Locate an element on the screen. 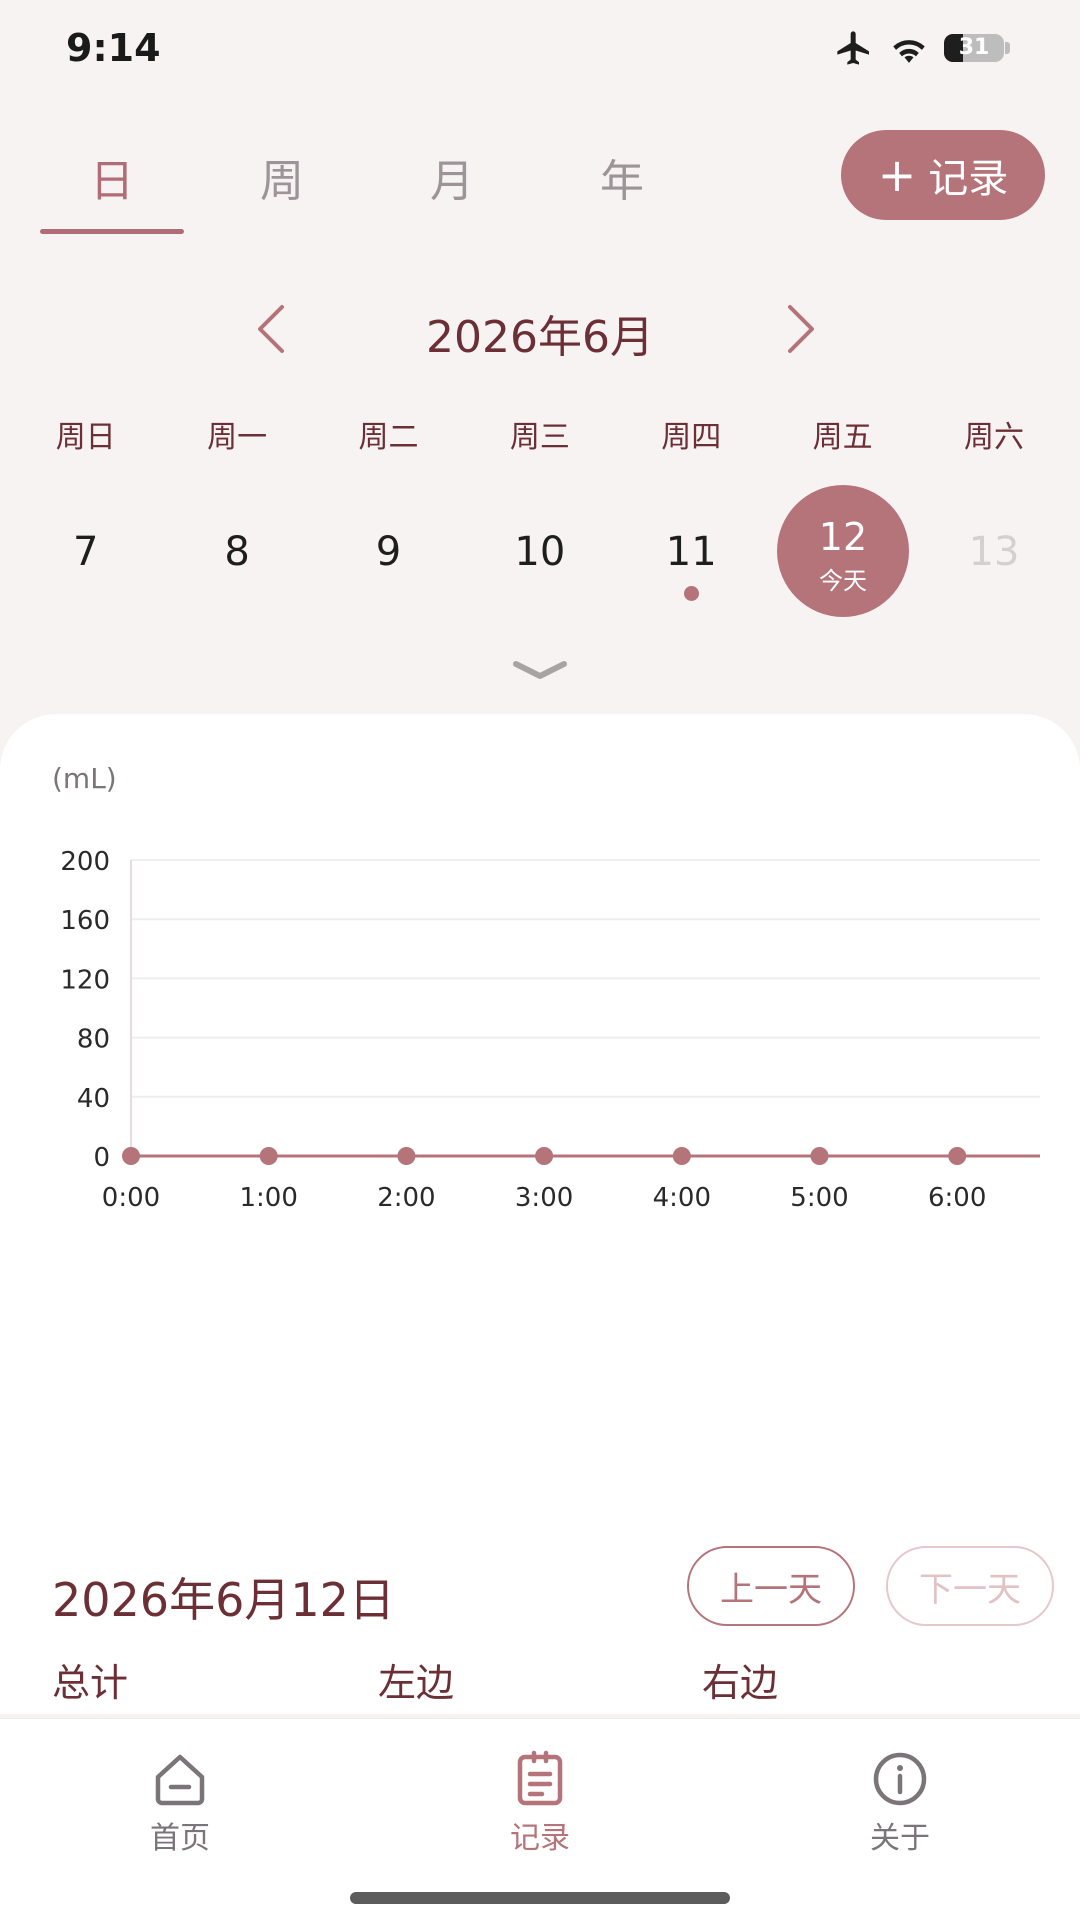 This screenshot has height=1920, width=1080. date-number: 7 is located at coordinates (85, 552).